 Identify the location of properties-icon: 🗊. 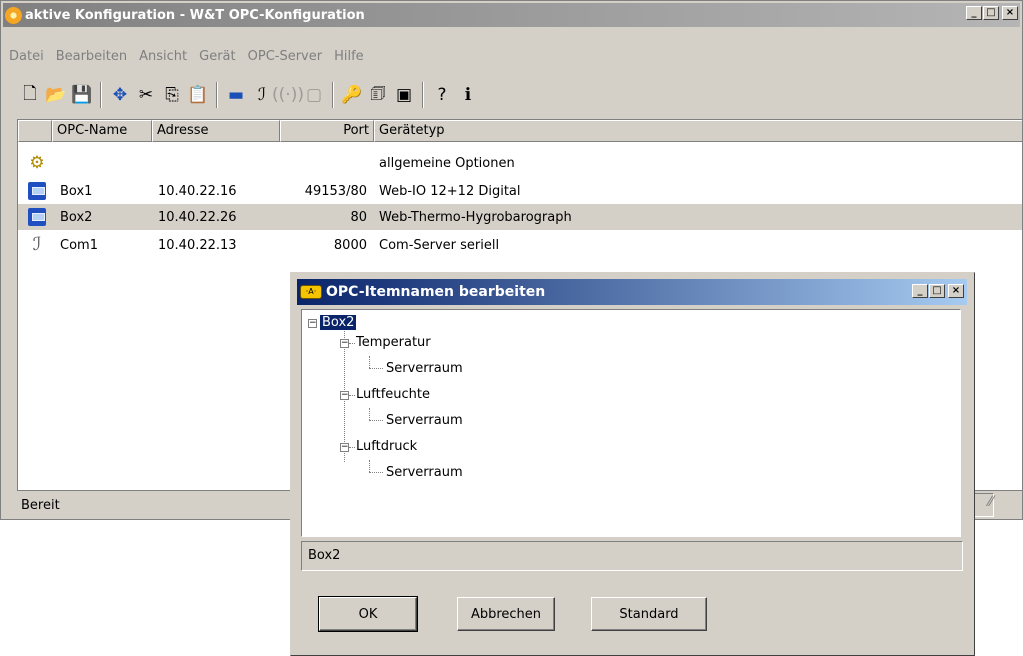
(378, 95).